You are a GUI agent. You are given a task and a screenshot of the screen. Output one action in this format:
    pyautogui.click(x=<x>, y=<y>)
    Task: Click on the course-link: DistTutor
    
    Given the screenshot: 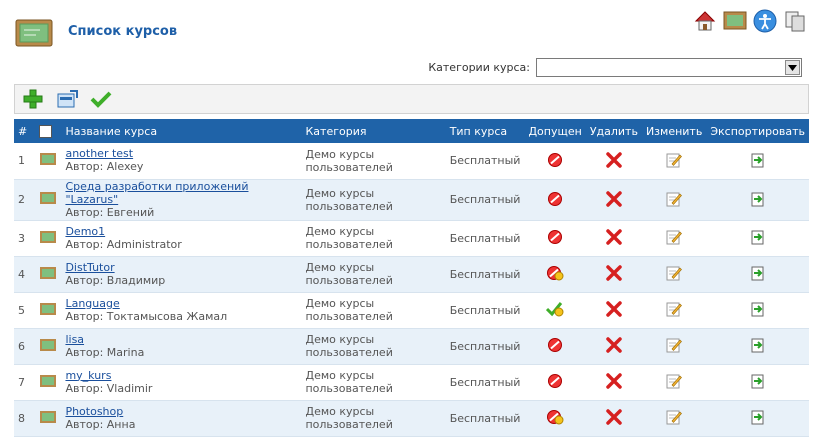 What is the action you would take?
    pyautogui.click(x=181, y=267)
    